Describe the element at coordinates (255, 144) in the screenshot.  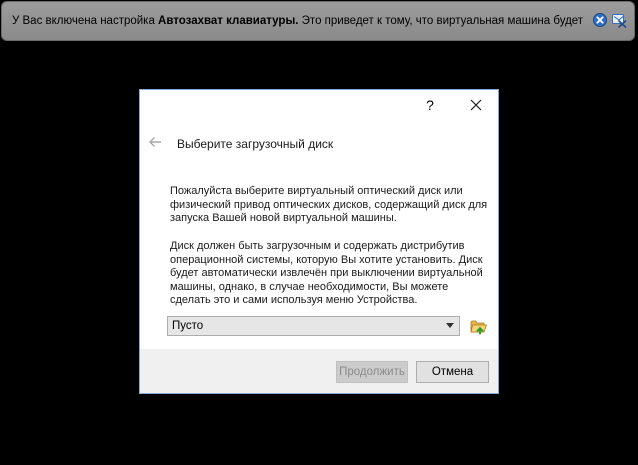
I see `page-title: Выберите загрузочный диск` at that location.